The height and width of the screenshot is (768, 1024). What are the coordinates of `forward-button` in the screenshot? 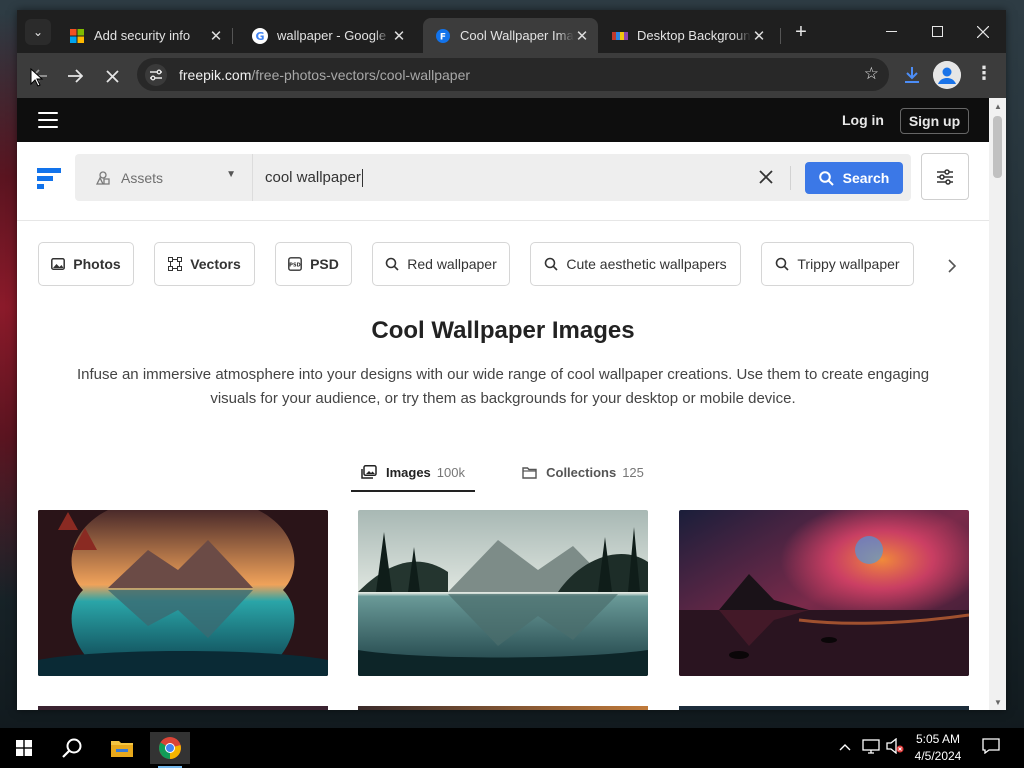 It's located at (75, 76).